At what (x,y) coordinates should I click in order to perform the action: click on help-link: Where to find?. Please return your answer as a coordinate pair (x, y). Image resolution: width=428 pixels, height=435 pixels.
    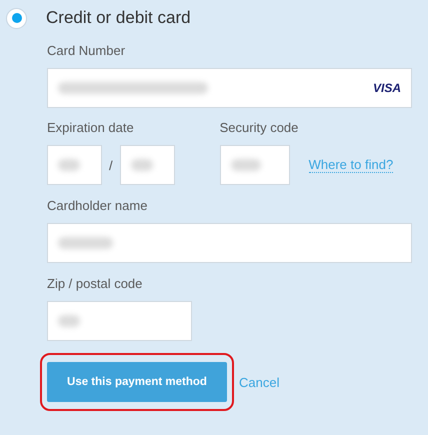
    Looking at the image, I should click on (351, 165).